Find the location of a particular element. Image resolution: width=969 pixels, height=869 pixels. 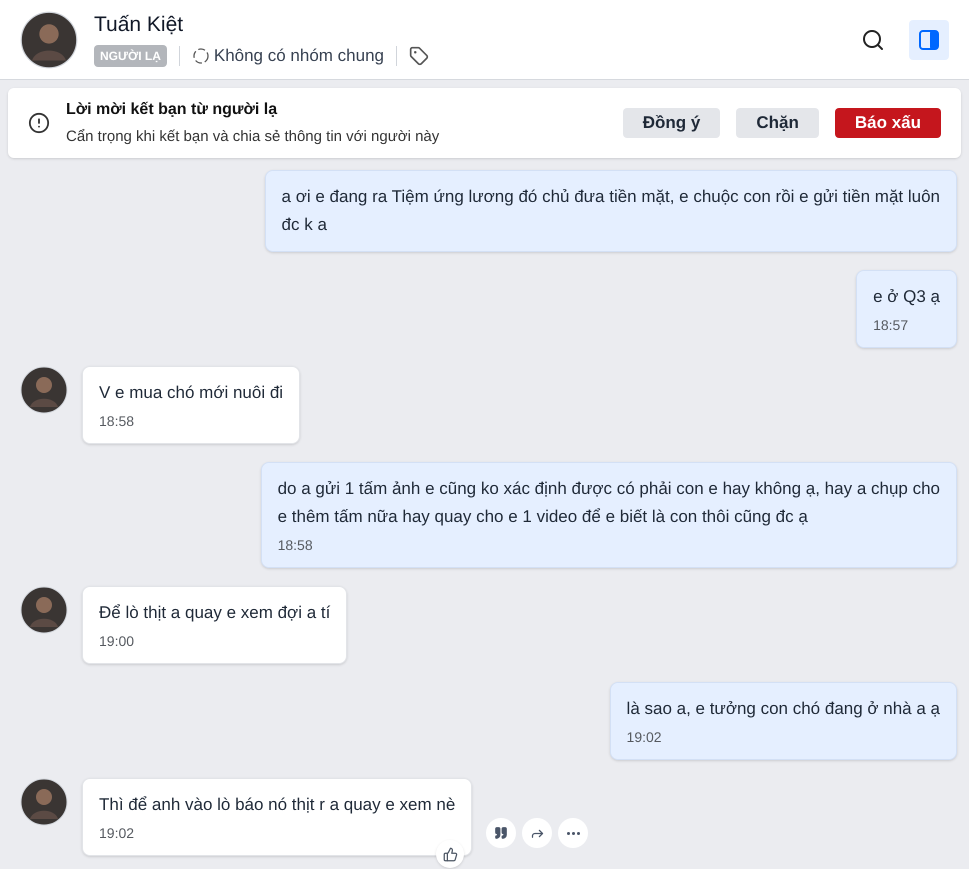

message-text: a ơi e đang ra Tiệm ứng lương đó chủ đưa tiền mặt, e chuộc con rồi e gửi tiền mặt luôn is located at coordinates (611, 197).